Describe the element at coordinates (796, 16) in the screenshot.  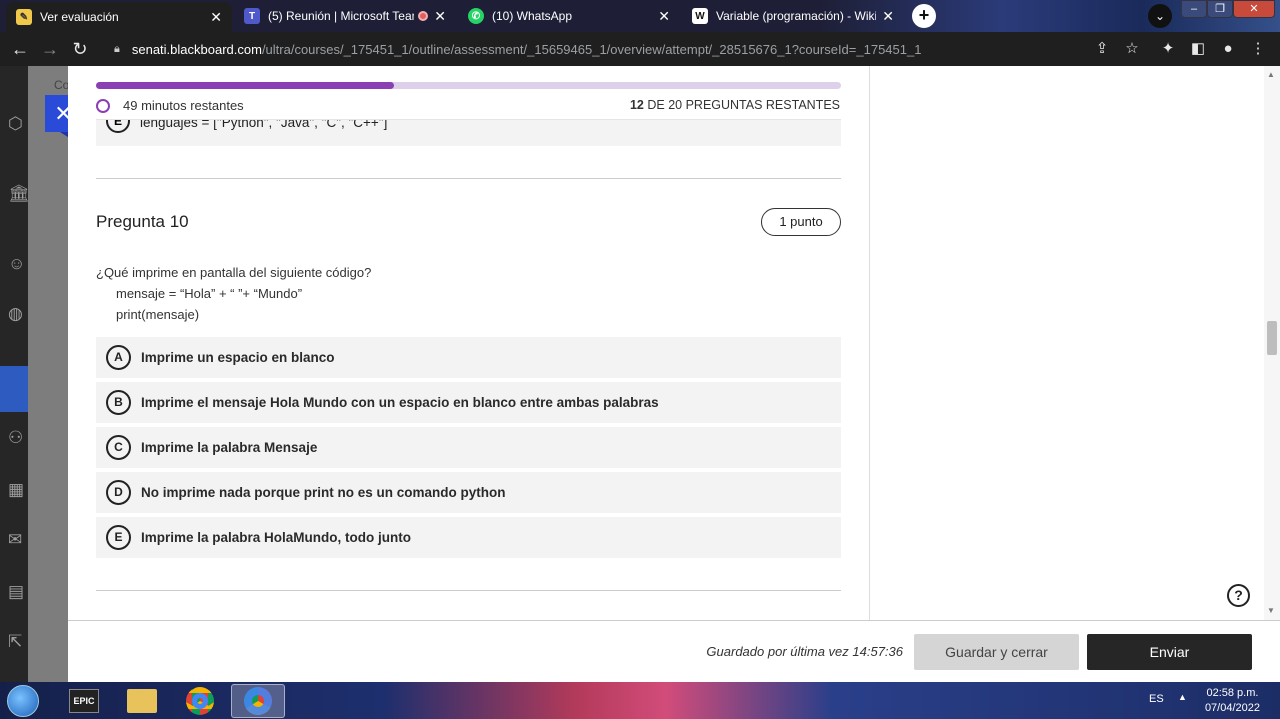
I see `tab-title: Variable (programación) - Wikipedia` at that location.